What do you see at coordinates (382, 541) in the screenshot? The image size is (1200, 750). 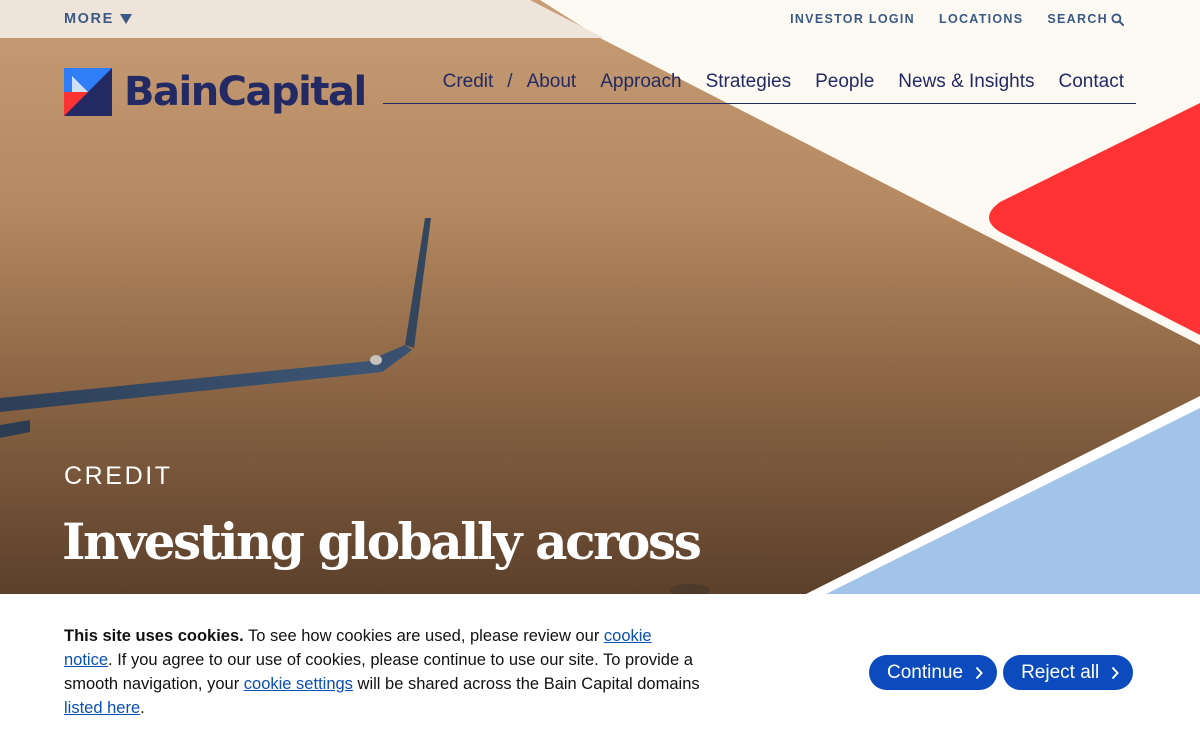 I see `hero-title: Investing globally across` at bounding box center [382, 541].